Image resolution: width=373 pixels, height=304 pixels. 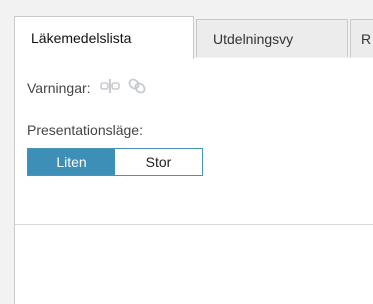 I want to click on pill-capsule-icon, so click(x=110, y=87).